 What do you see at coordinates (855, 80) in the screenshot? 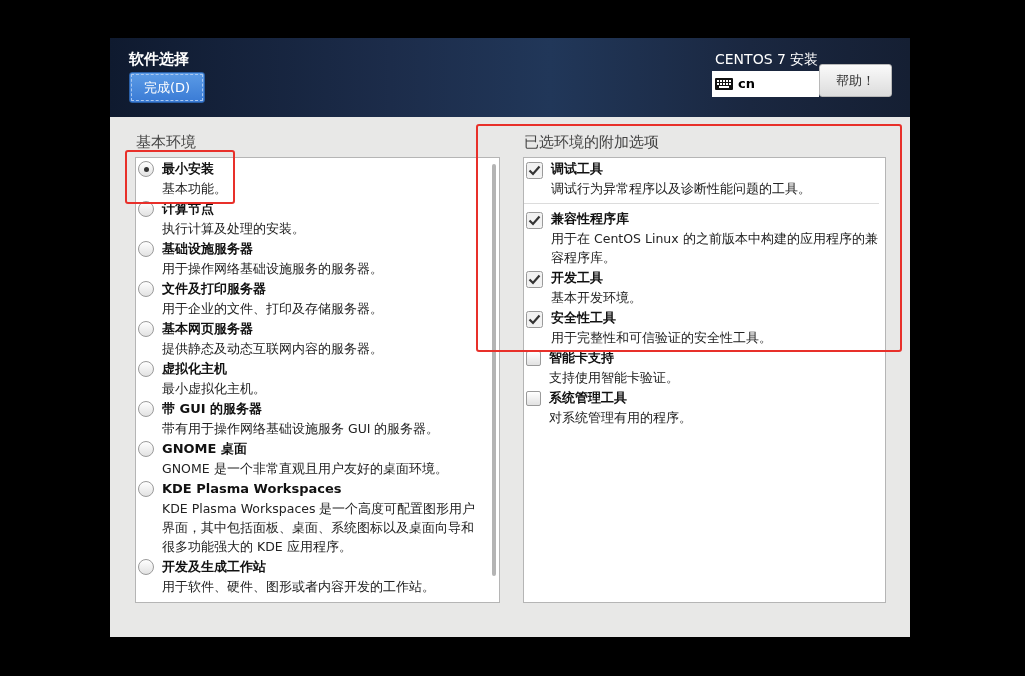
I see `help-button: 帮助！` at bounding box center [855, 80].